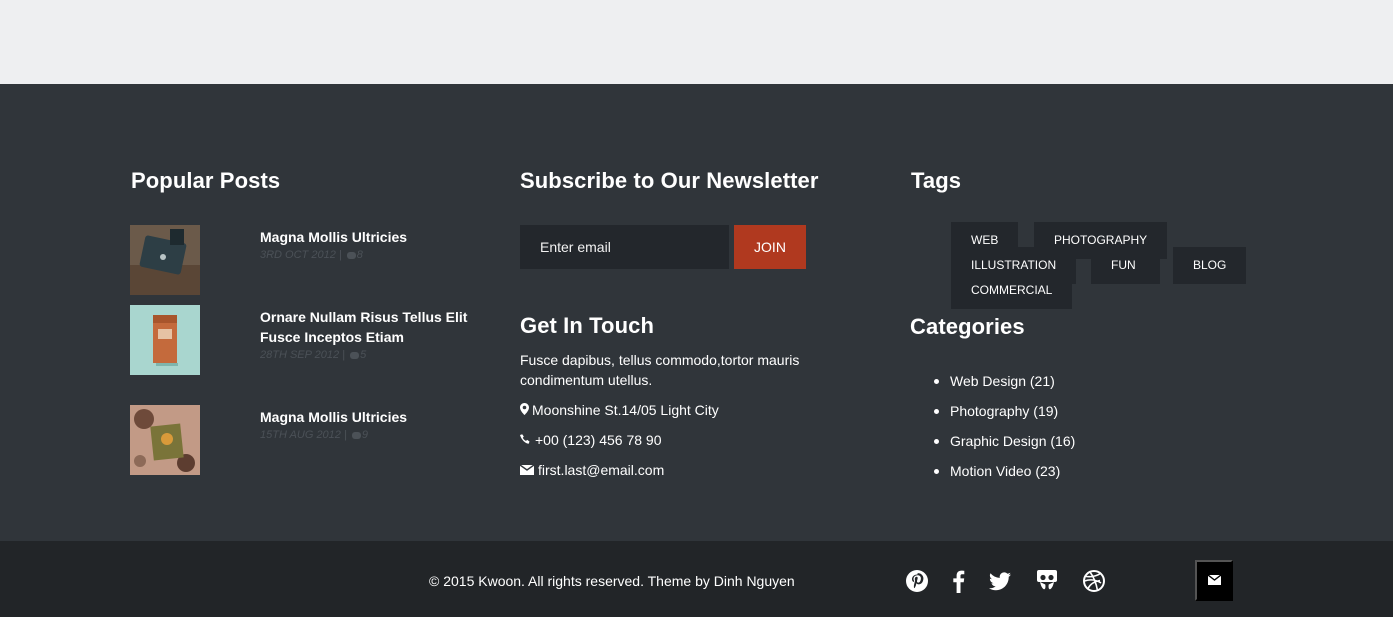 The height and width of the screenshot is (617, 1393). I want to click on slideshare-icon, so click(1047, 581).